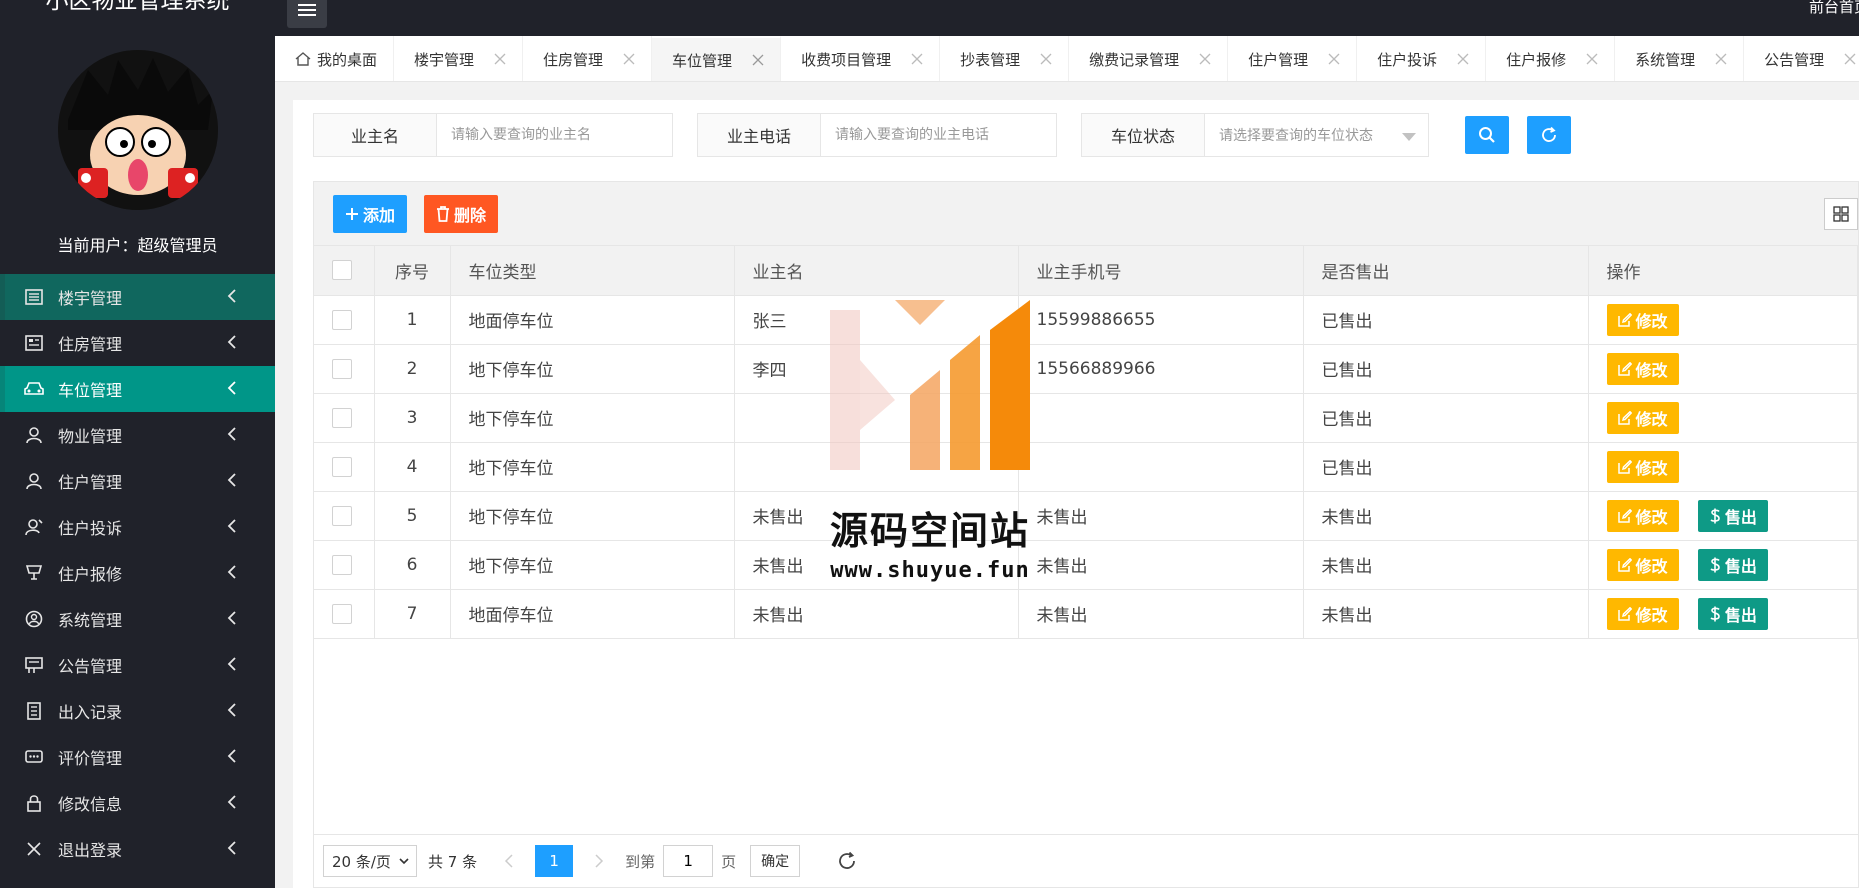 The width and height of the screenshot is (1859, 888). What do you see at coordinates (775, 861) in the screenshot?
I see `goto-confirm-button: 确定` at bounding box center [775, 861].